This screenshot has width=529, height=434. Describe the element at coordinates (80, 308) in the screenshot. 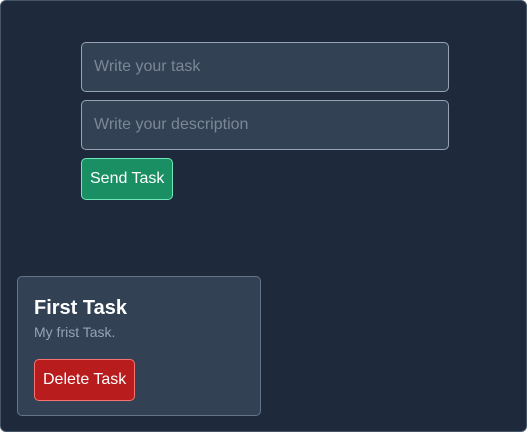

I see `task-title: First Task` at that location.